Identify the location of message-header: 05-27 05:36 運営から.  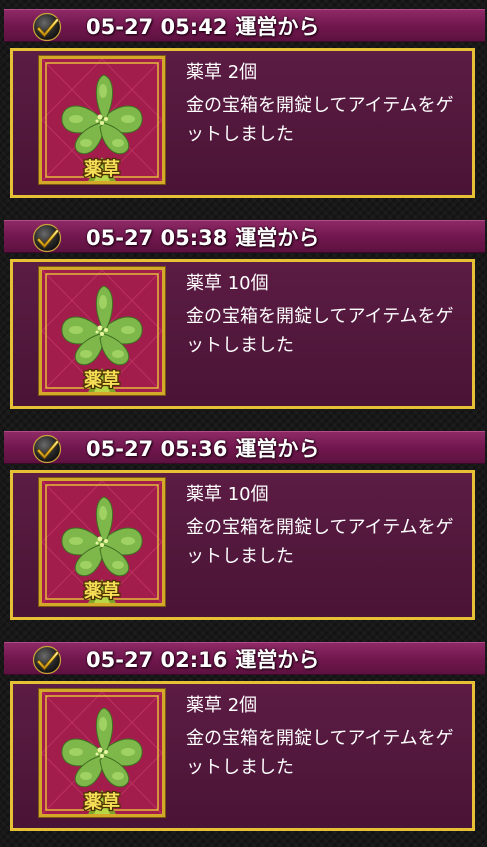
(244, 447).